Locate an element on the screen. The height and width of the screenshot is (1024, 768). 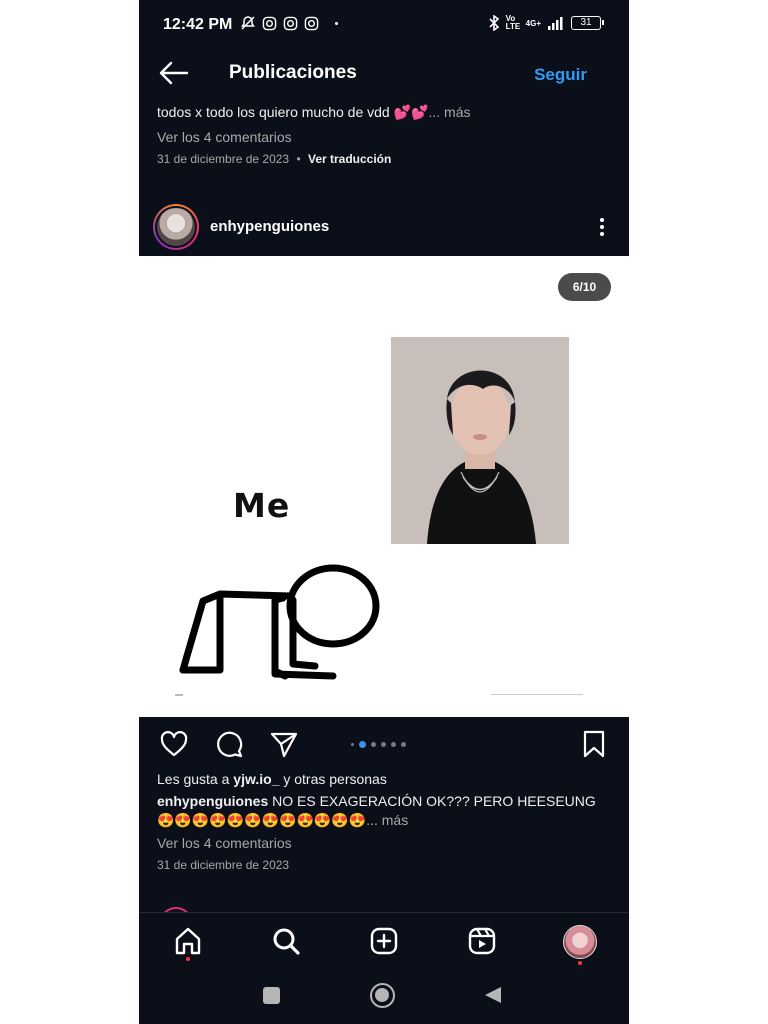
bluetooth-icon is located at coordinates (494, 23).